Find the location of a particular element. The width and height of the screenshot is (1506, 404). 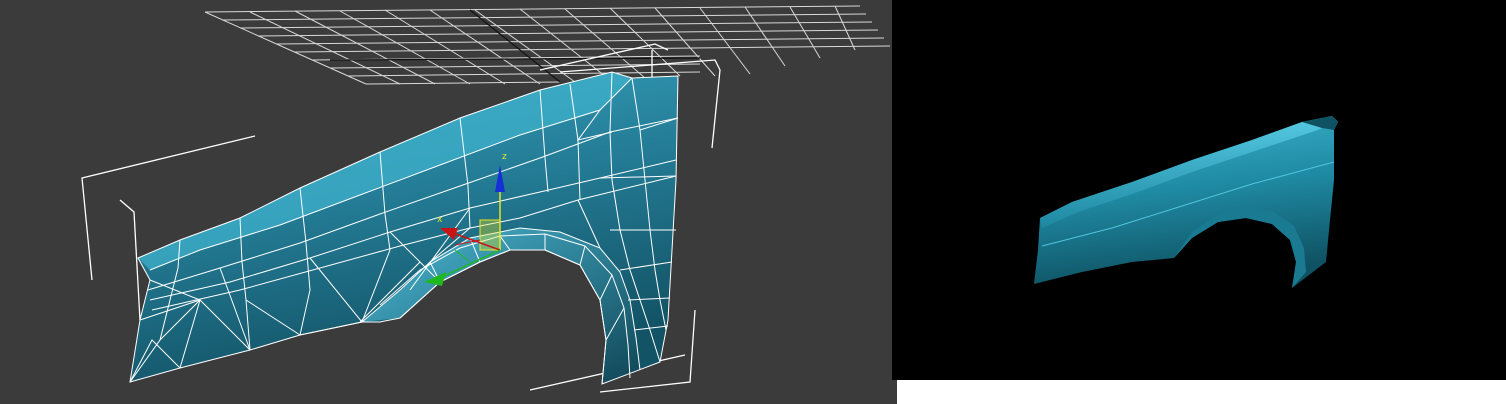

gizmo-z-label: z is located at coordinates (504, 157).